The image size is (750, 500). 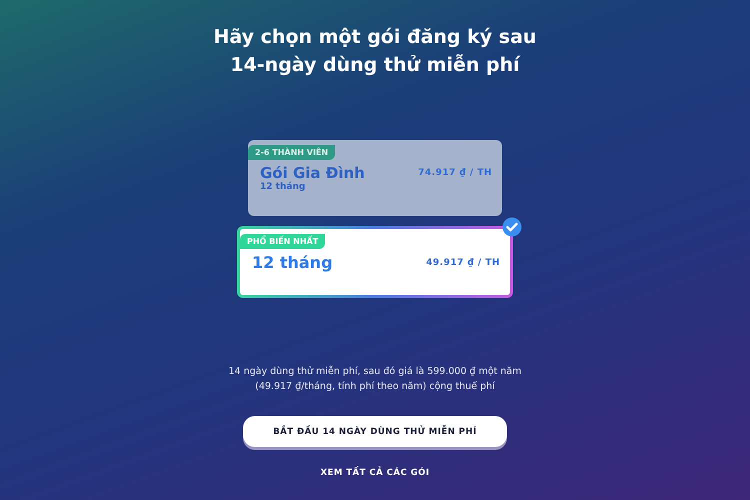 I want to click on plan-term: 12 tháng, so click(x=282, y=187).